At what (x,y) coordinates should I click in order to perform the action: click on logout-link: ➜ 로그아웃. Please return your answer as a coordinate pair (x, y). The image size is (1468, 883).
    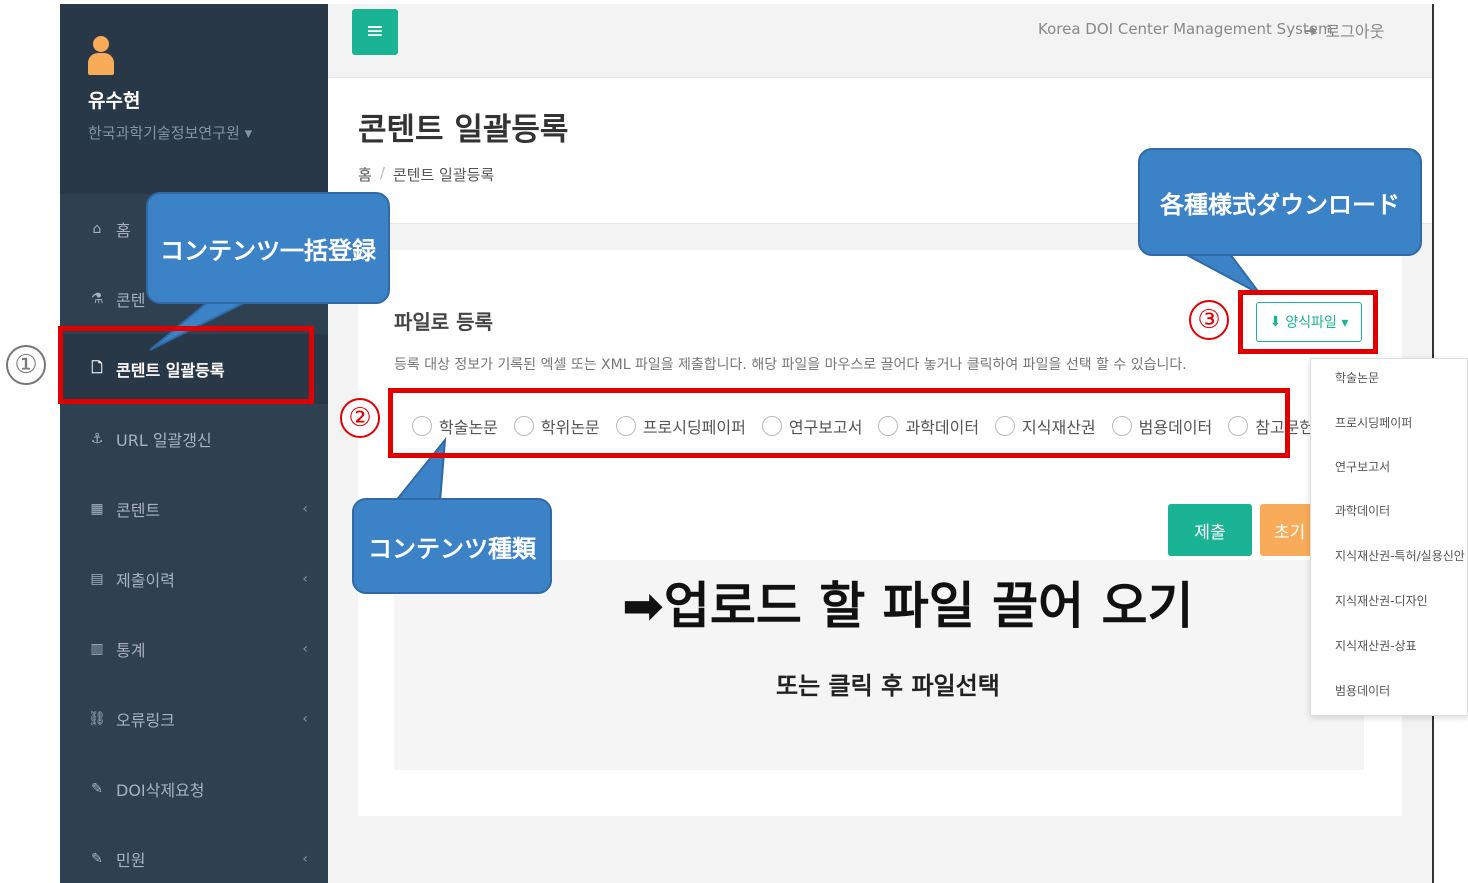
    Looking at the image, I should click on (1344, 30).